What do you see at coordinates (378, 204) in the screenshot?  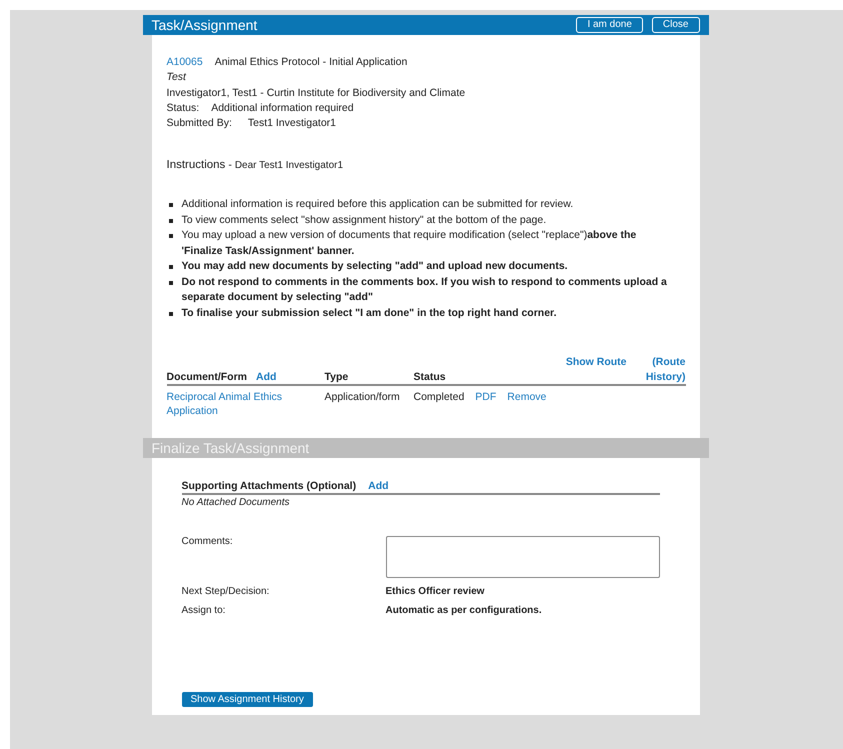 I see `instruction-text: Additional information is required before this application can be submitted for review.` at bounding box center [378, 204].